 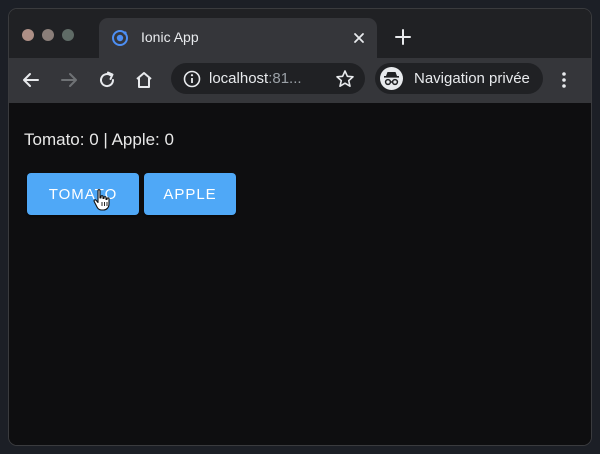 What do you see at coordinates (120, 38) in the screenshot?
I see `ionic-icon` at bounding box center [120, 38].